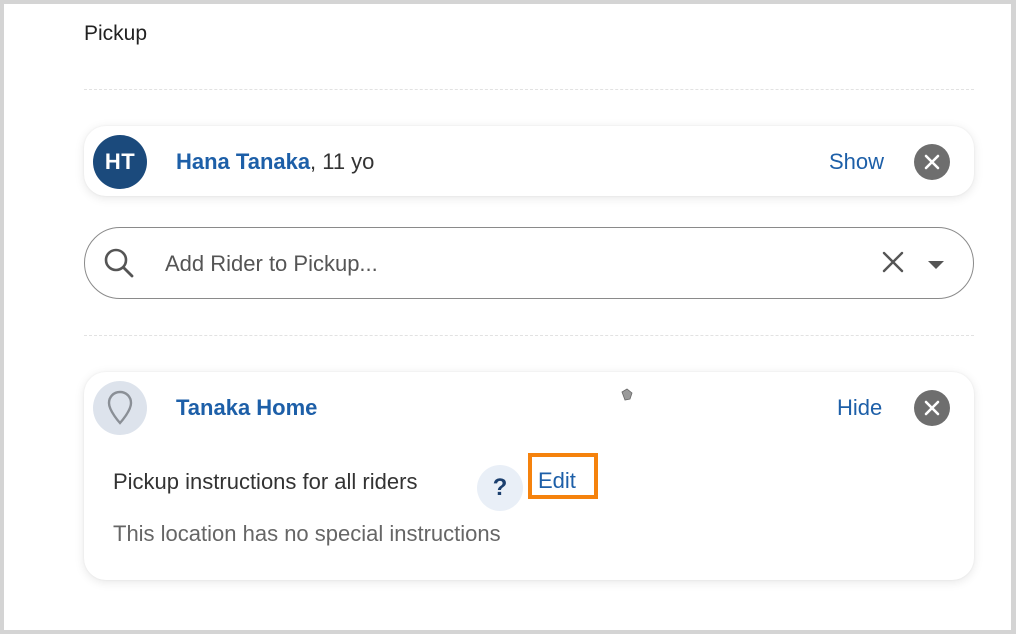 The image size is (1016, 634). Describe the element at coordinates (856, 162) in the screenshot. I see `show-button: Show` at that location.